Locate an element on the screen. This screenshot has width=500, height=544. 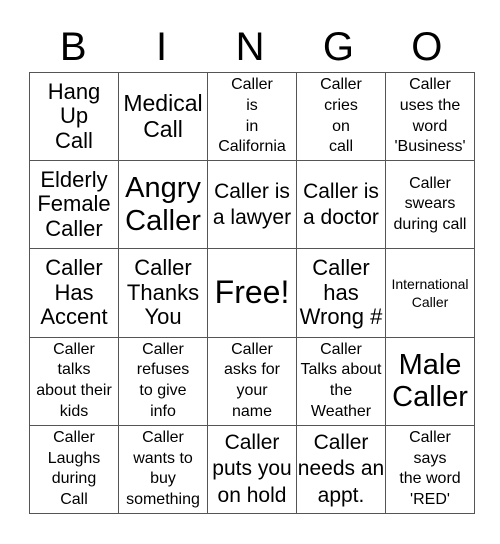
bingo-cell-text: Caller is in California is located at coordinates (252, 116).